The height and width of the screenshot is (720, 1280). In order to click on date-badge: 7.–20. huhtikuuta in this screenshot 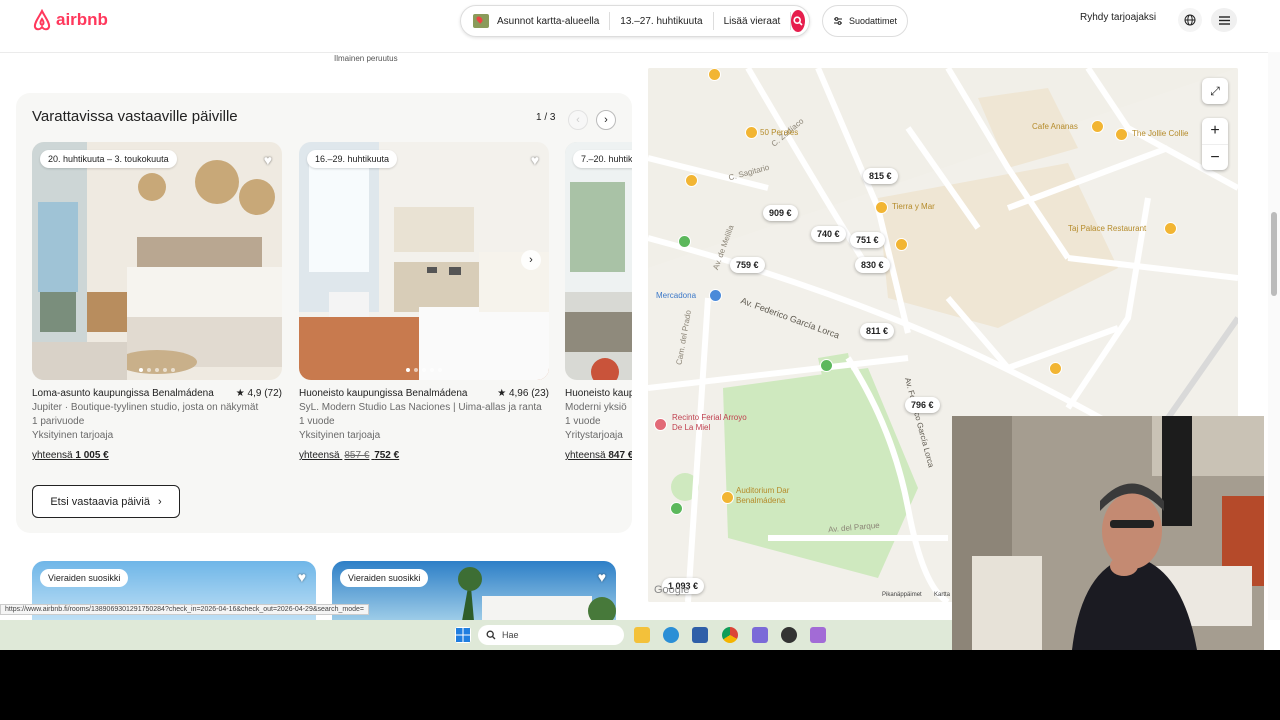, I will do `click(602, 159)`.